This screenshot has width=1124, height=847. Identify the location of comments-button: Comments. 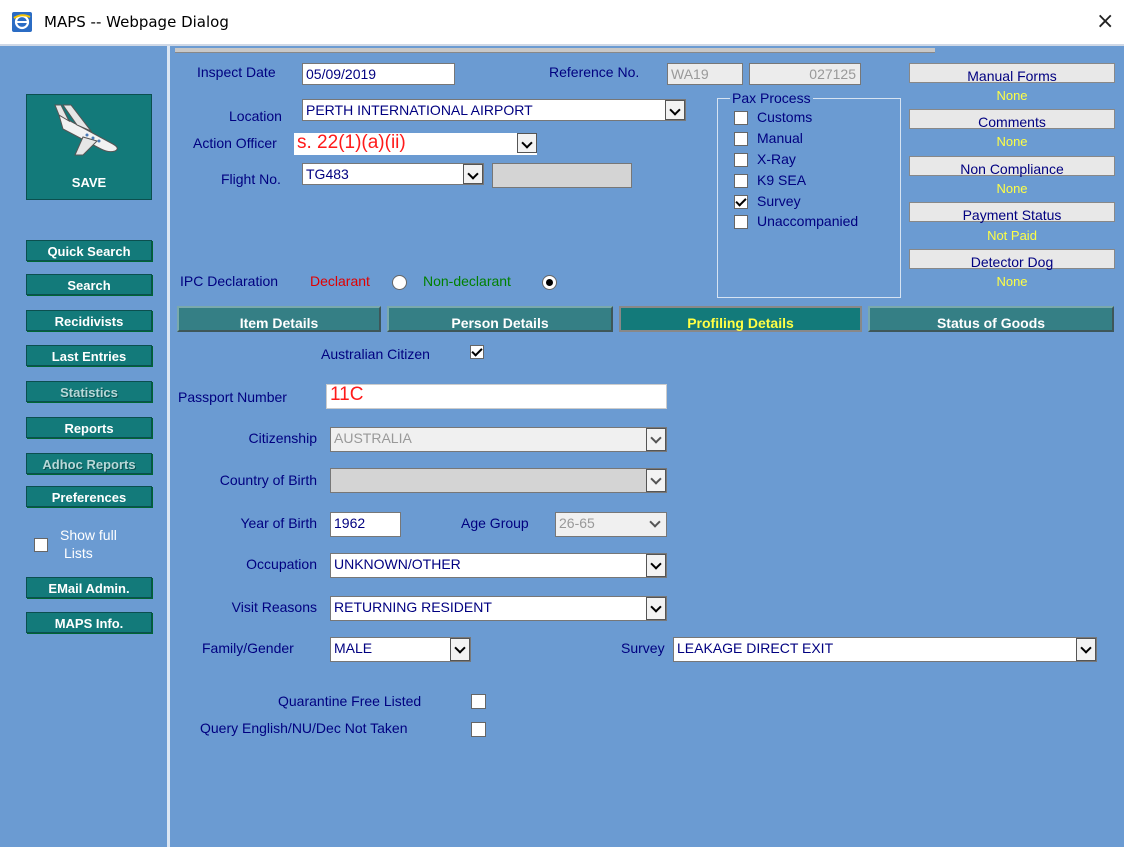
(1012, 119).